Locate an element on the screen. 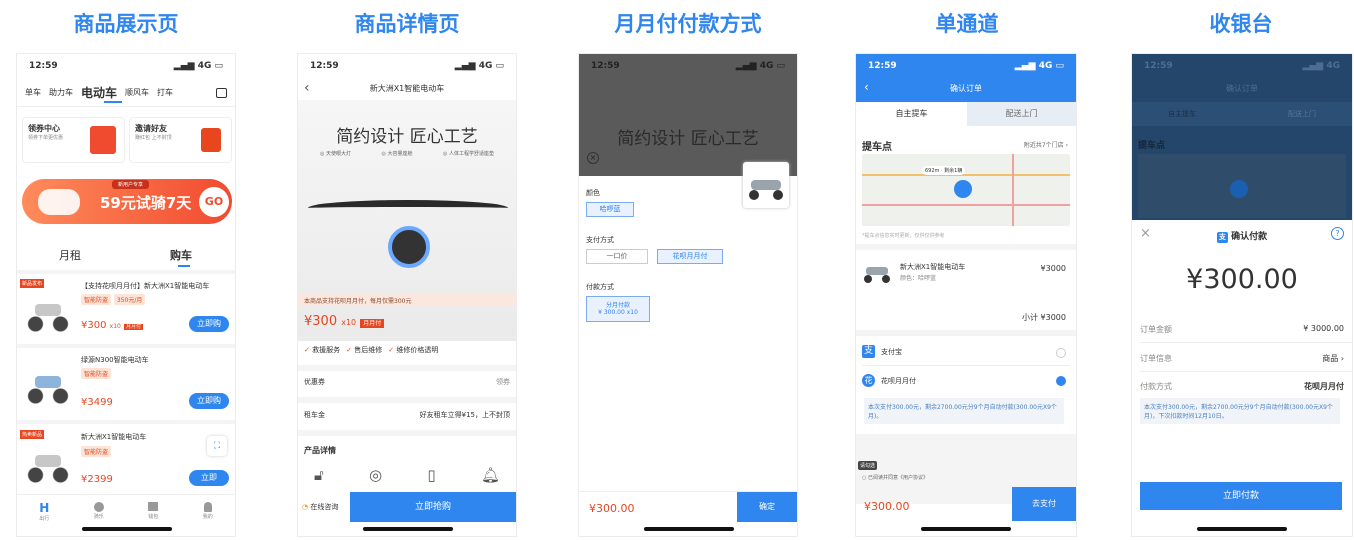  close-icon: × is located at coordinates (593, 158).